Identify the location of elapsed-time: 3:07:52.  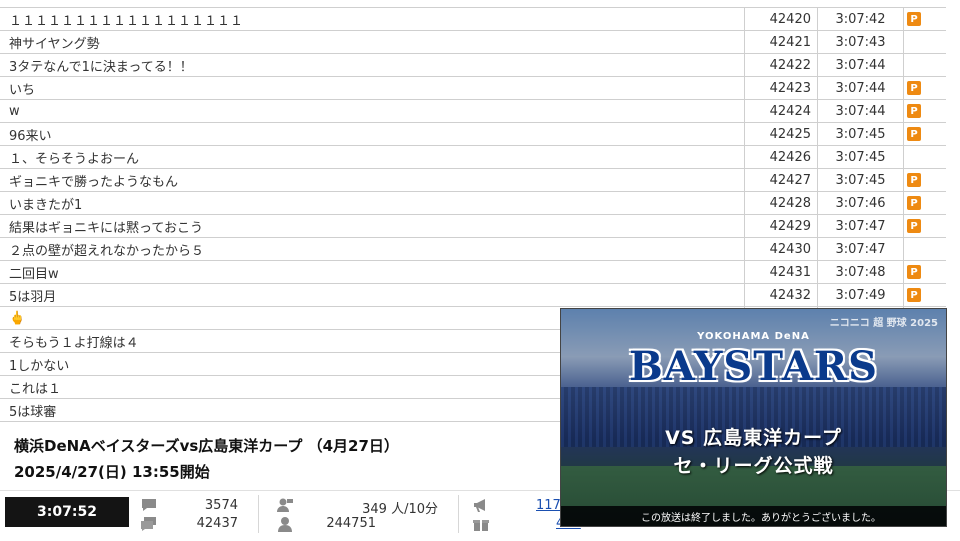
(67, 512).